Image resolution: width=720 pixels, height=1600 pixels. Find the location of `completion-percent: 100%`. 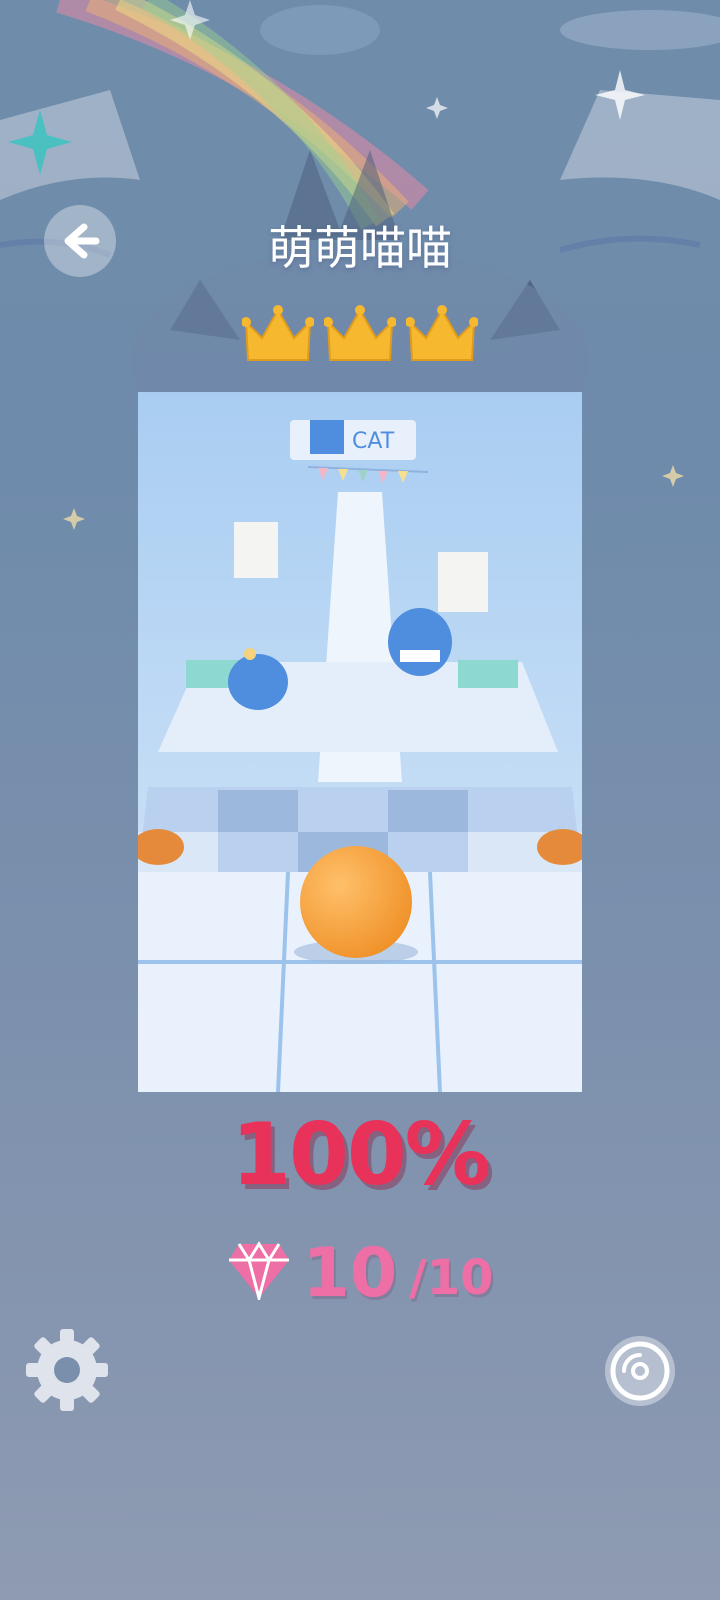

completion-percent: 100% is located at coordinates (361, 1155).